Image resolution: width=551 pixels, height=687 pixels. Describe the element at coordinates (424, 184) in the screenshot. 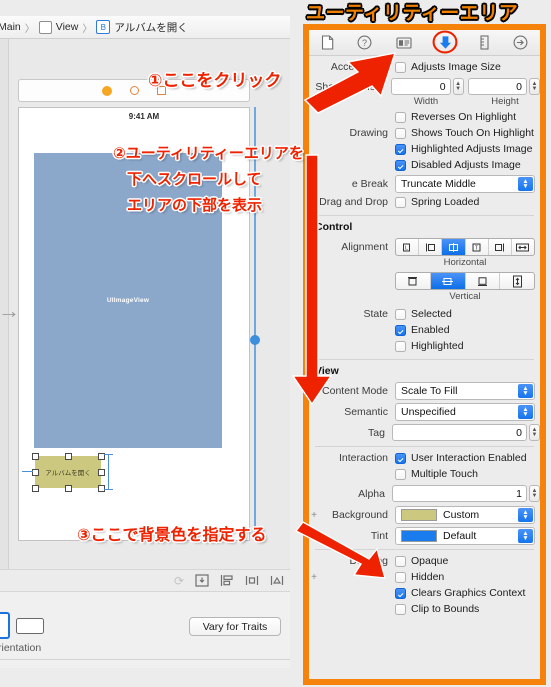

I see `line-break-row: e Break Truncate Middle ▲ ▼` at that location.